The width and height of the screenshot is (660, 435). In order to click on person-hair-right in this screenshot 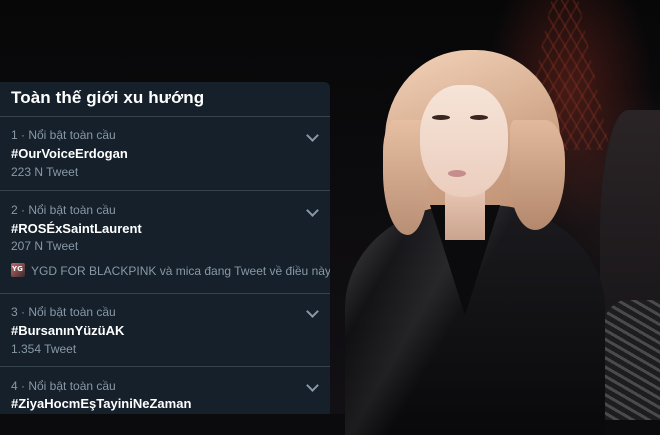, I will do `click(537, 175)`.